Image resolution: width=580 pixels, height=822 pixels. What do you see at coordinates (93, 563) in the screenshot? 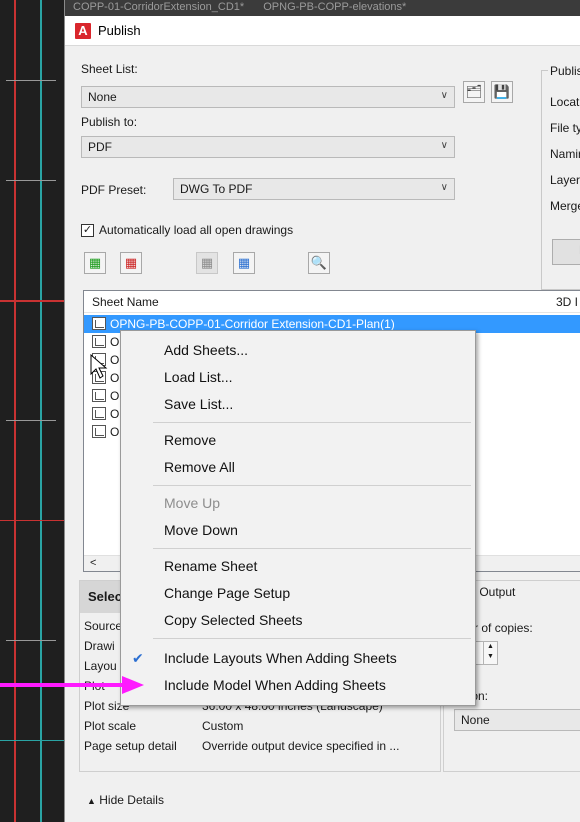
I see `scroll-left-icon: <` at bounding box center [93, 563].